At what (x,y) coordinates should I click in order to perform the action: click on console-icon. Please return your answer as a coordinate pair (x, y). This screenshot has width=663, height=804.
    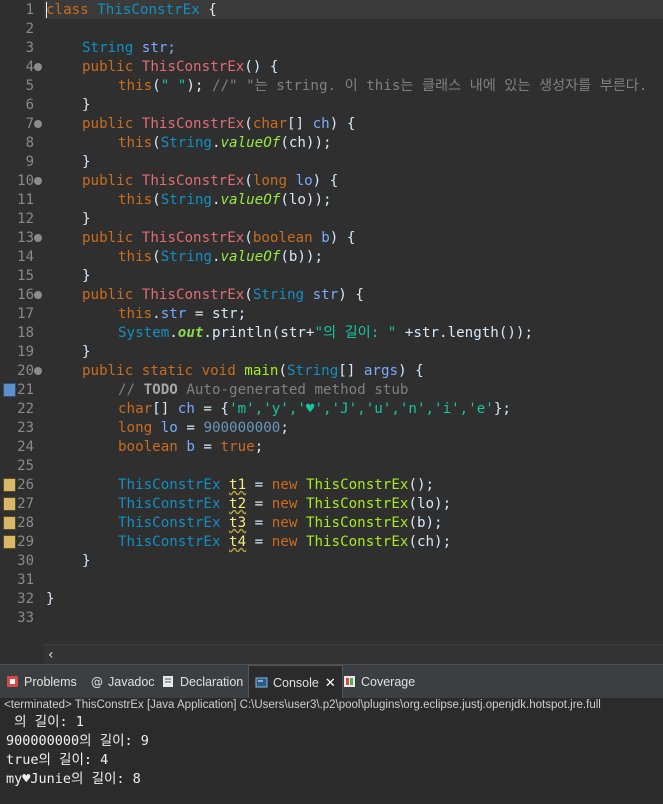
    Looking at the image, I should click on (261, 678).